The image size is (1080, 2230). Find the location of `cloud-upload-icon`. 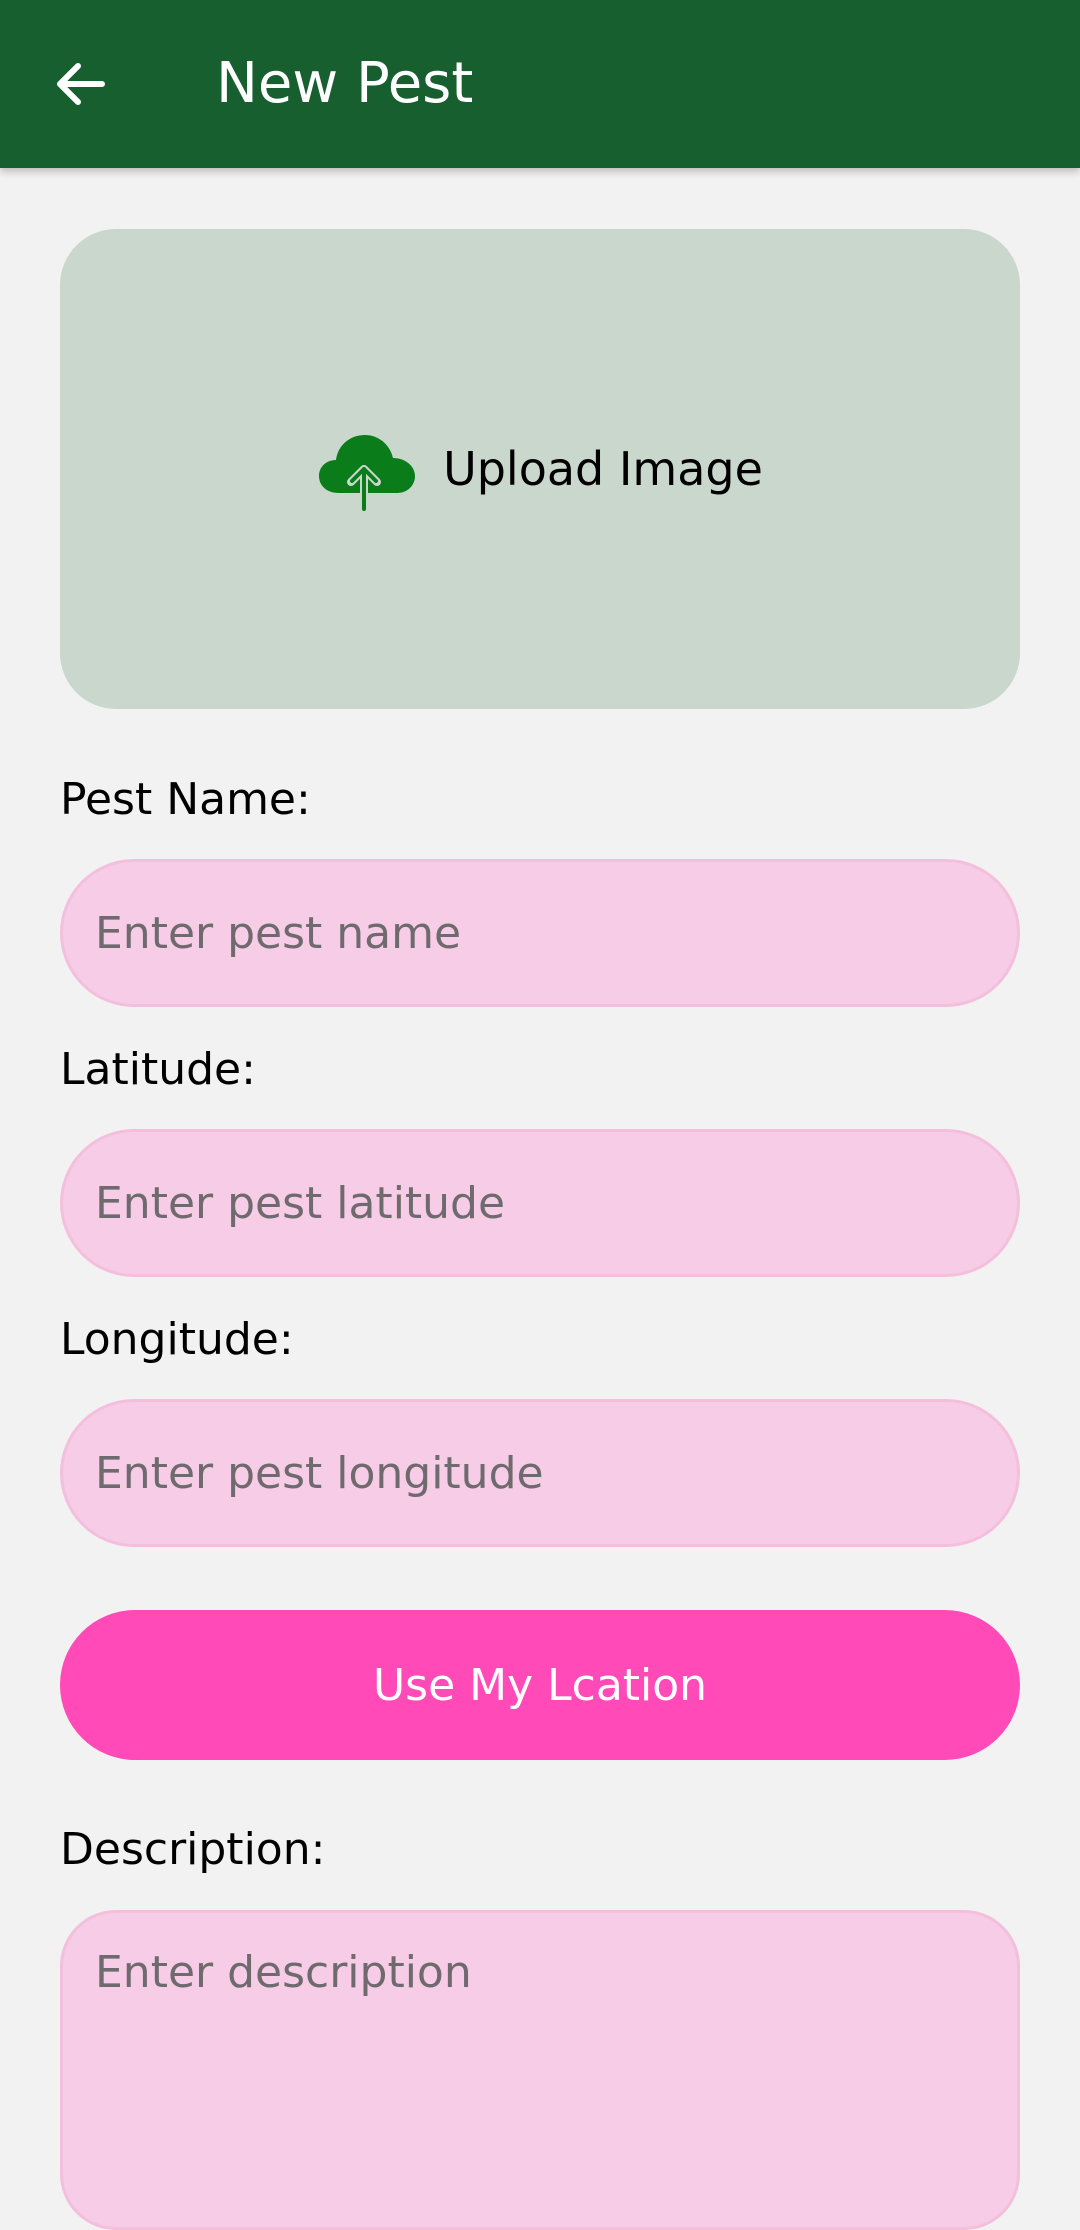

cloud-upload-icon is located at coordinates (367, 473).